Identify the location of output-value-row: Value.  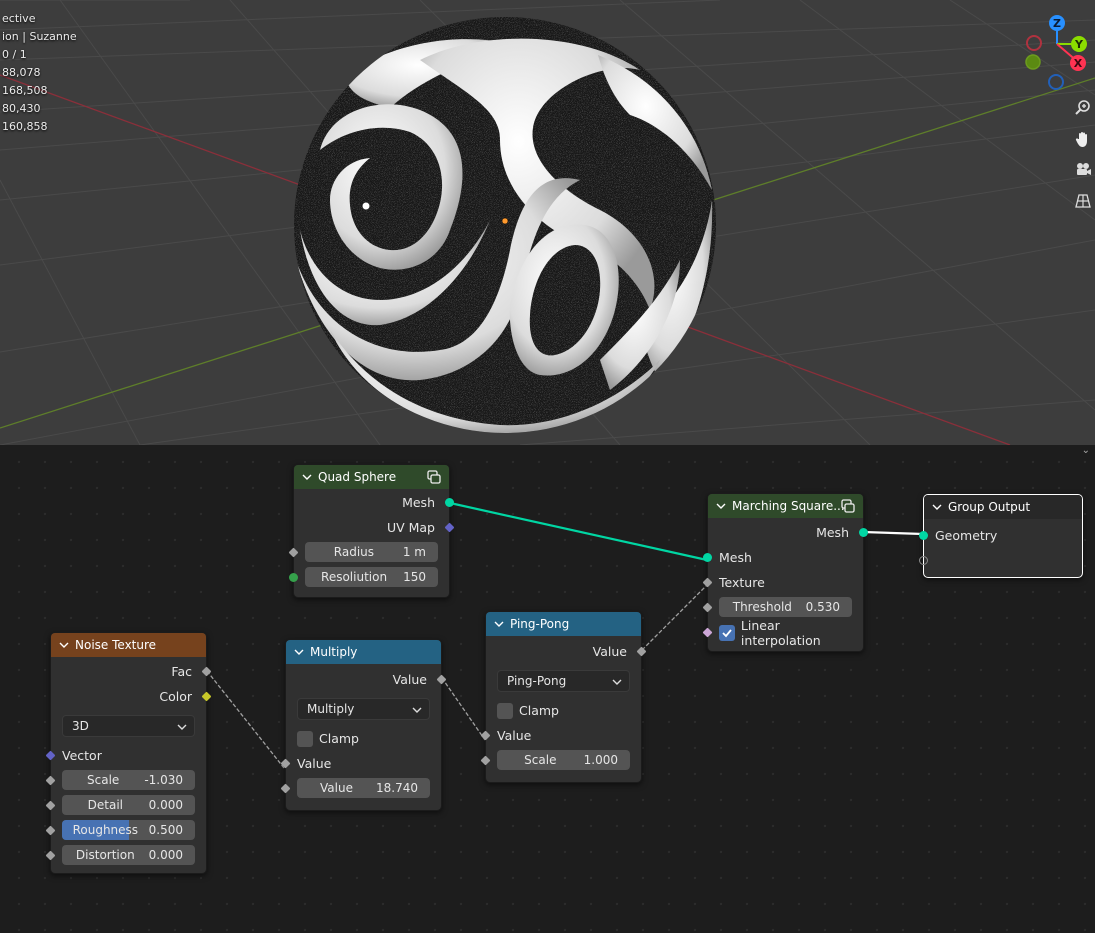
(566, 651).